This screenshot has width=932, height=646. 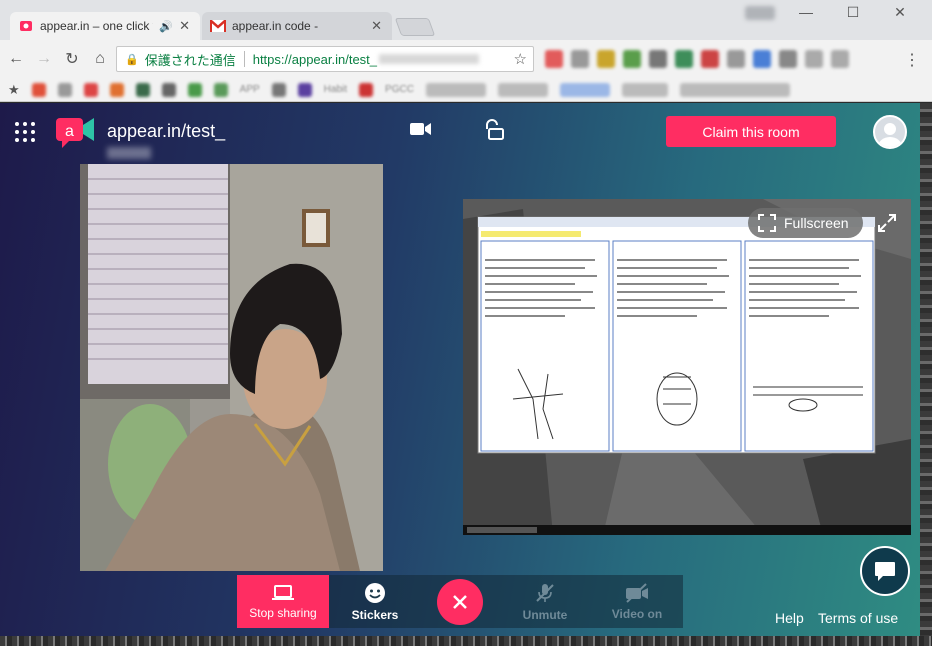 I want to click on minimize-button: —, so click(x=806, y=12).